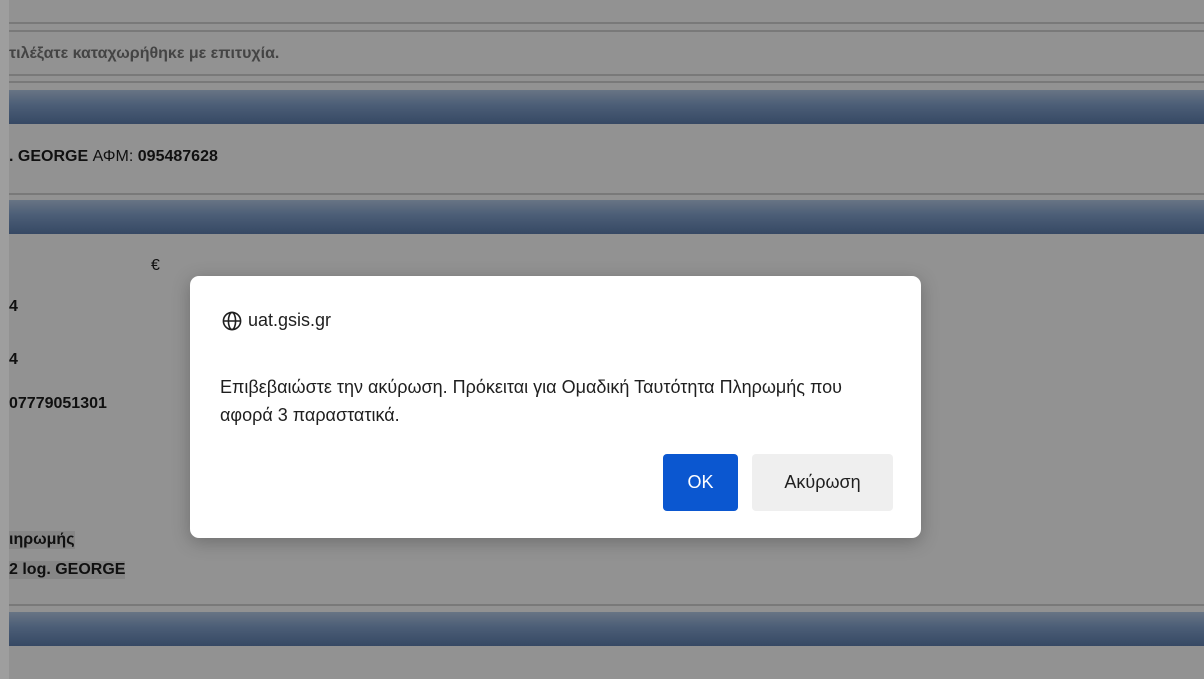 This screenshot has width=1204, height=679. What do you see at coordinates (822, 482) in the screenshot?
I see `cancel-button: Ακύρωση` at bounding box center [822, 482].